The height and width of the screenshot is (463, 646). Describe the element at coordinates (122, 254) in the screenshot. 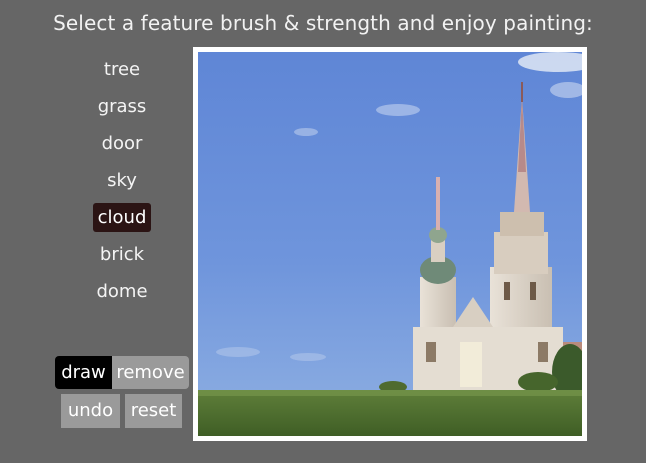

I see `brush-brick: brick` at that location.